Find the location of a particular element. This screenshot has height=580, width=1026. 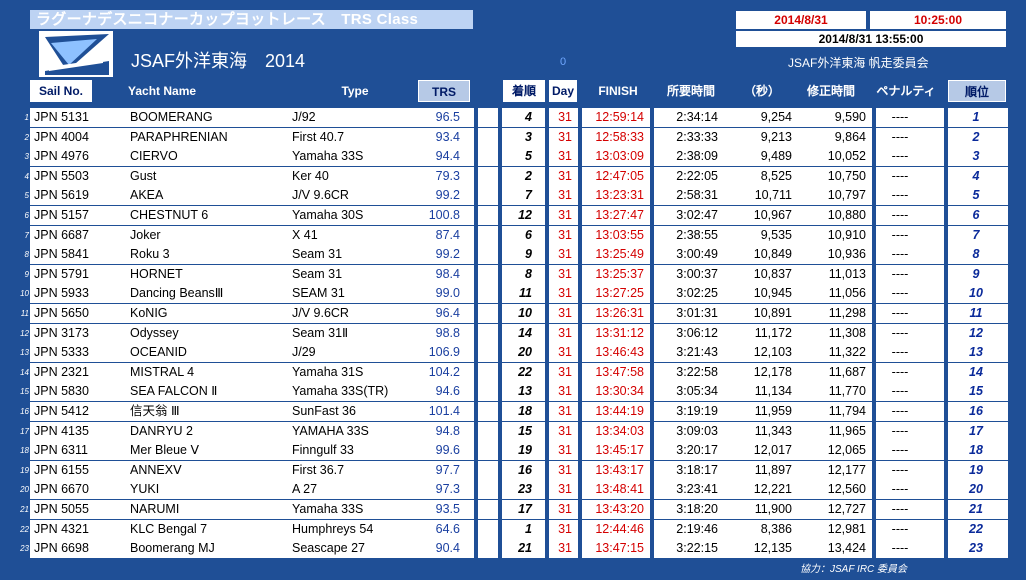

elapsed-seconds: 10,891 is located at coordinates (772, 313).